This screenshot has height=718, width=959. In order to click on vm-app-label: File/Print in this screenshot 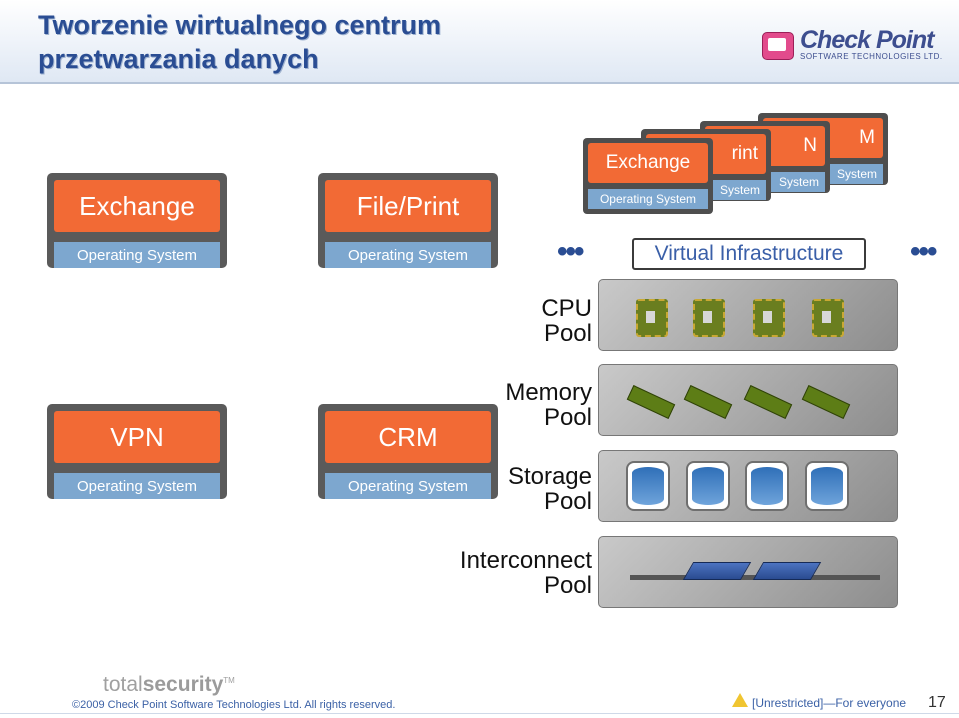, I will do `click(408, 206)`.